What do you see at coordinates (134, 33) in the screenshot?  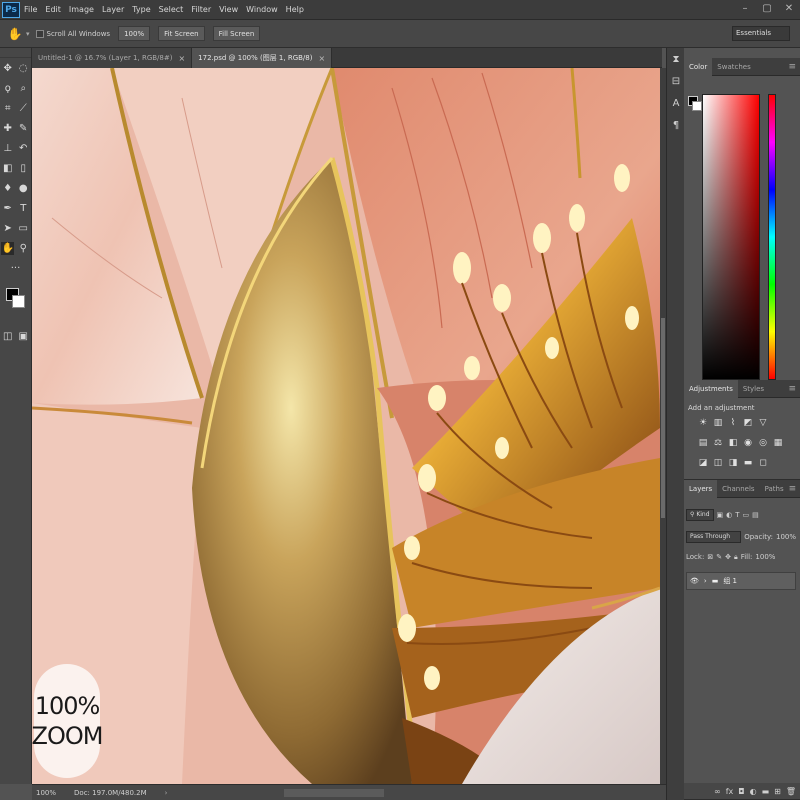 I see `zoom-100-button: 100%` at bounding box center [134, 33].